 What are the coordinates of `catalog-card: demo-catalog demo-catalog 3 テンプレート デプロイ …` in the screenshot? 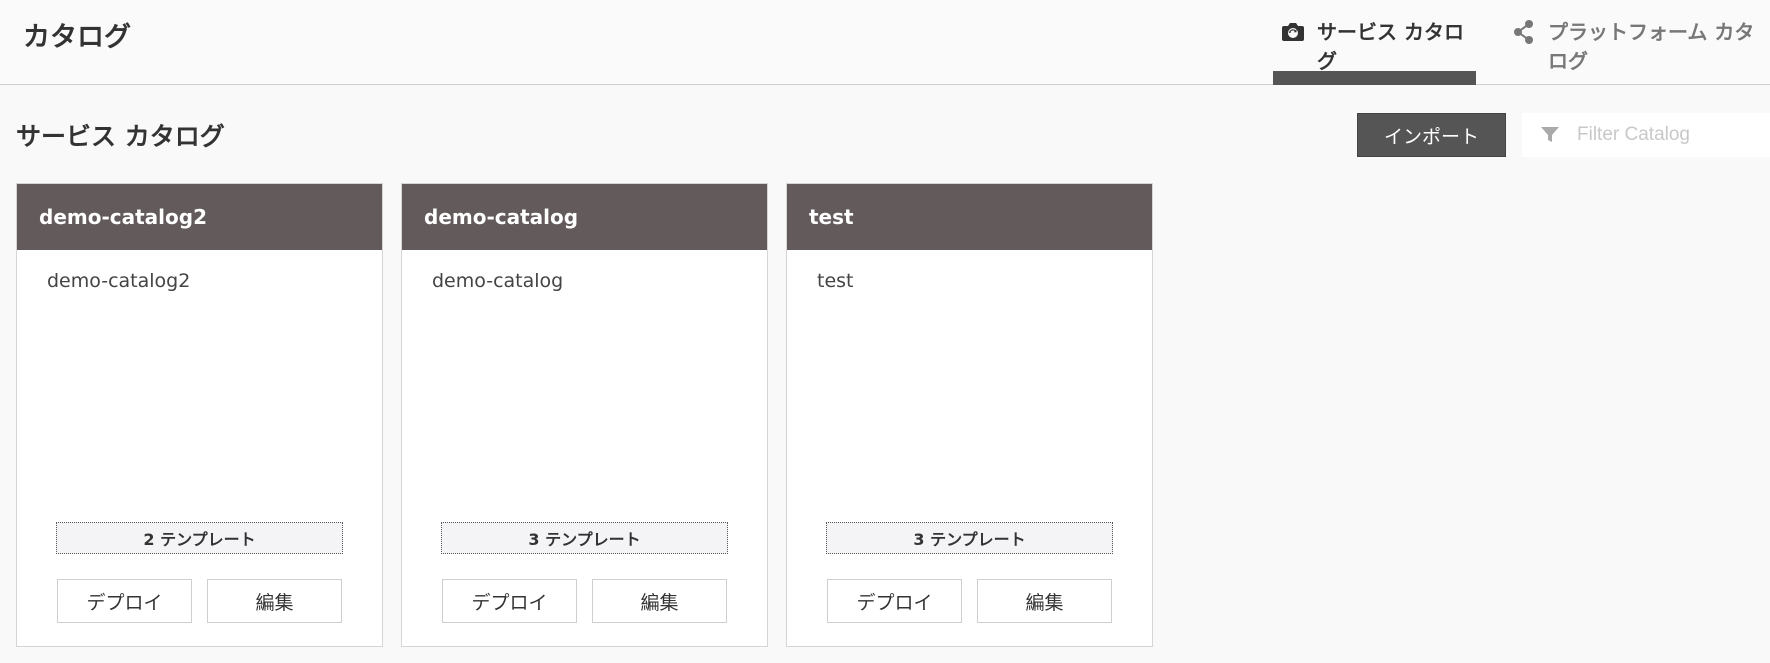 It's located at (584, 415).